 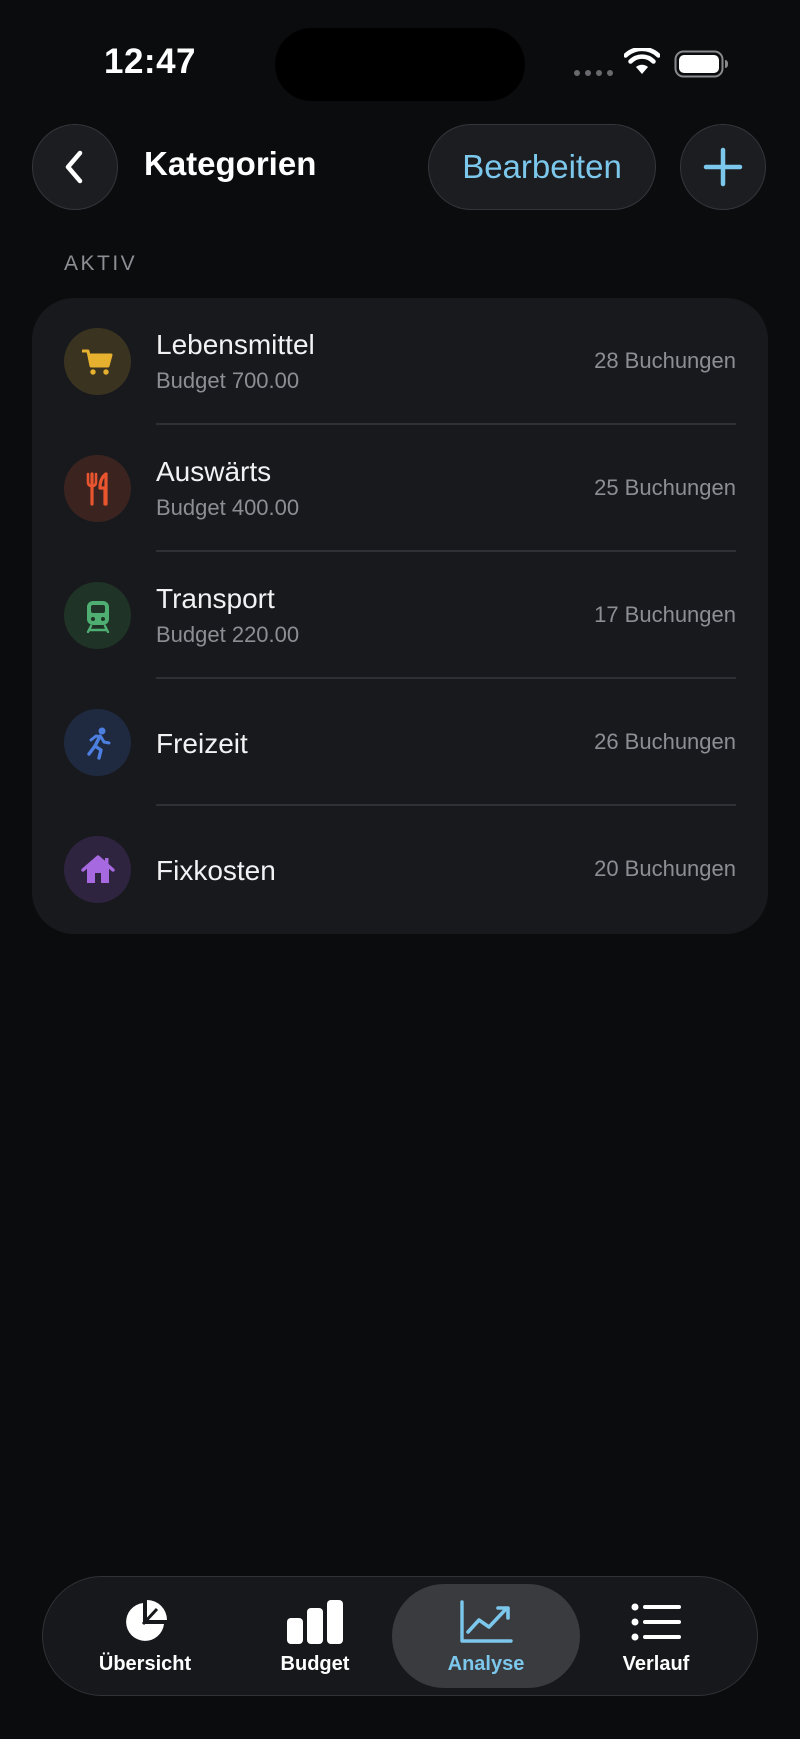 I want to click on category-row-transport: Transport Budget 220.00 17 Buchungen, so click(x=400, y=615).